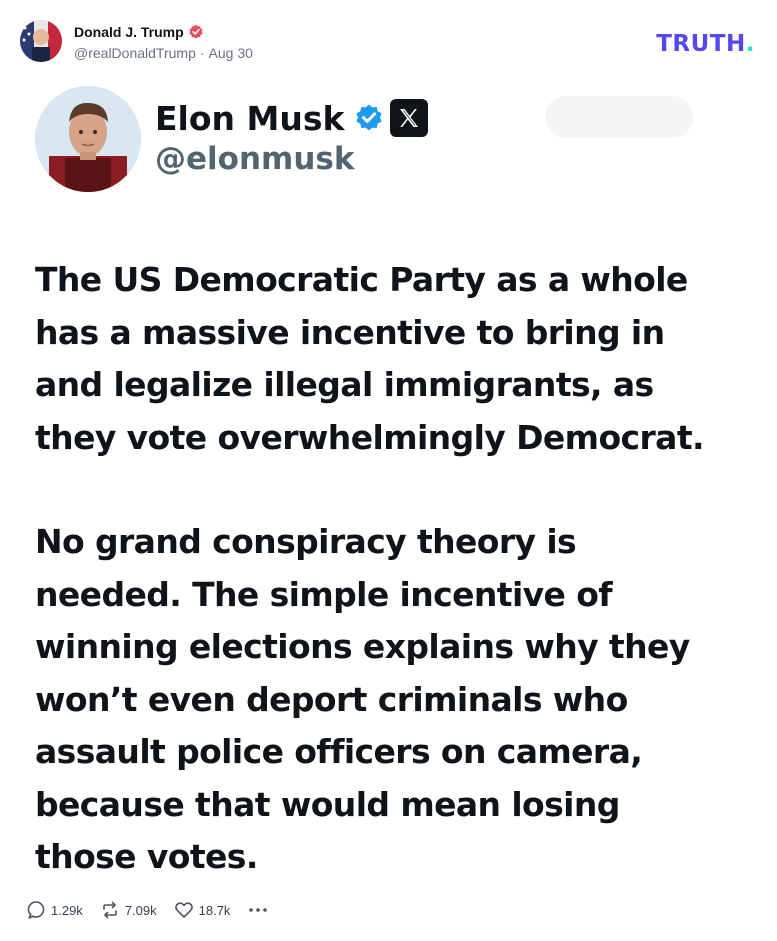 This screenshot has width=777, height=941. What do you see at coordinates (701, 44) in the screenshot?
I see `truth-logo-text: TRUTH` at bounding box center [701, 44].